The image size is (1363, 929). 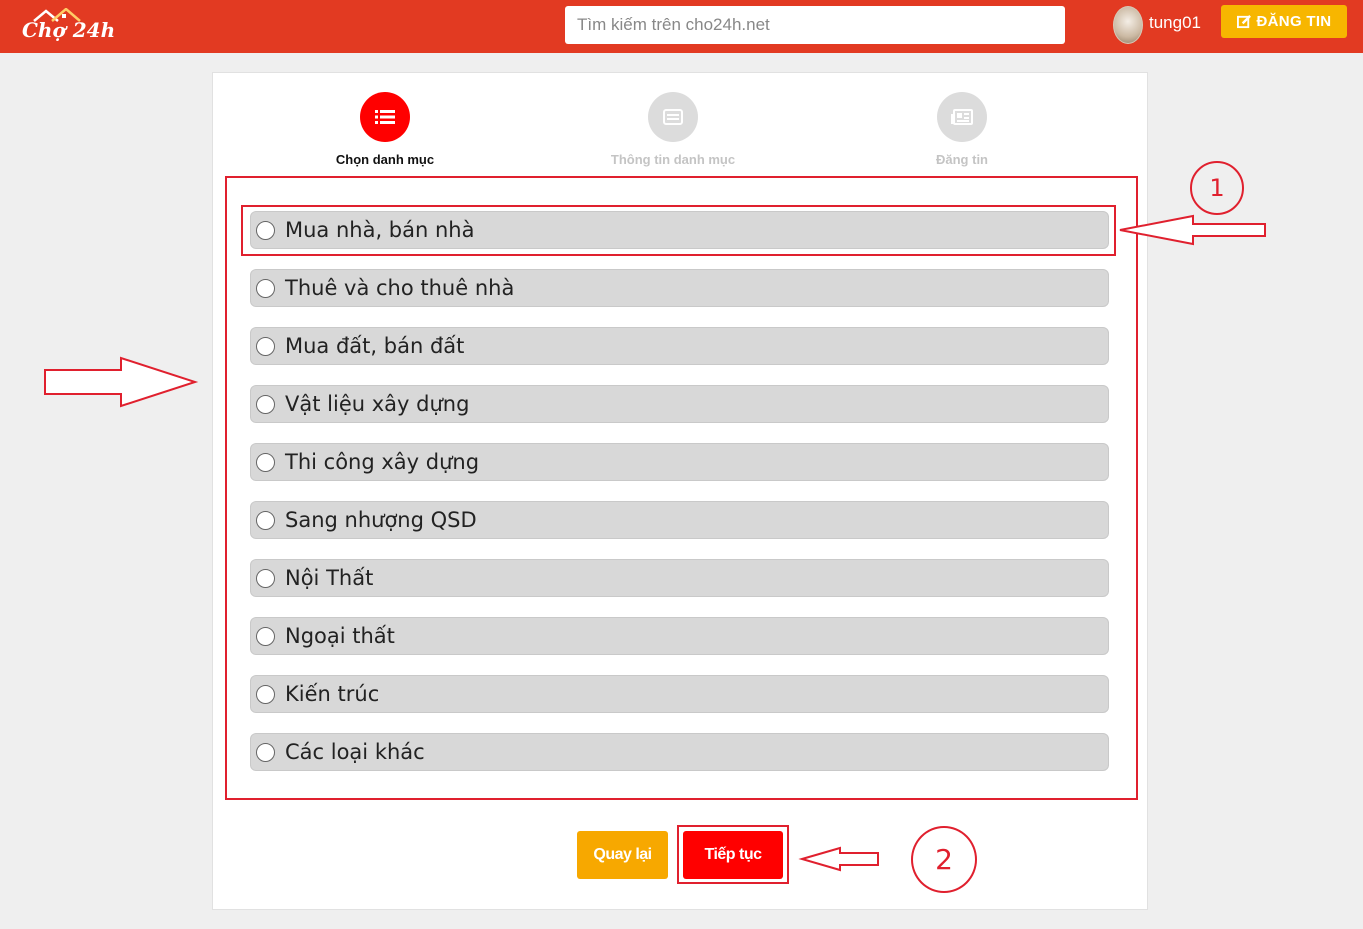 I want to click on newspaper-icon, so click(x=962, y=117).